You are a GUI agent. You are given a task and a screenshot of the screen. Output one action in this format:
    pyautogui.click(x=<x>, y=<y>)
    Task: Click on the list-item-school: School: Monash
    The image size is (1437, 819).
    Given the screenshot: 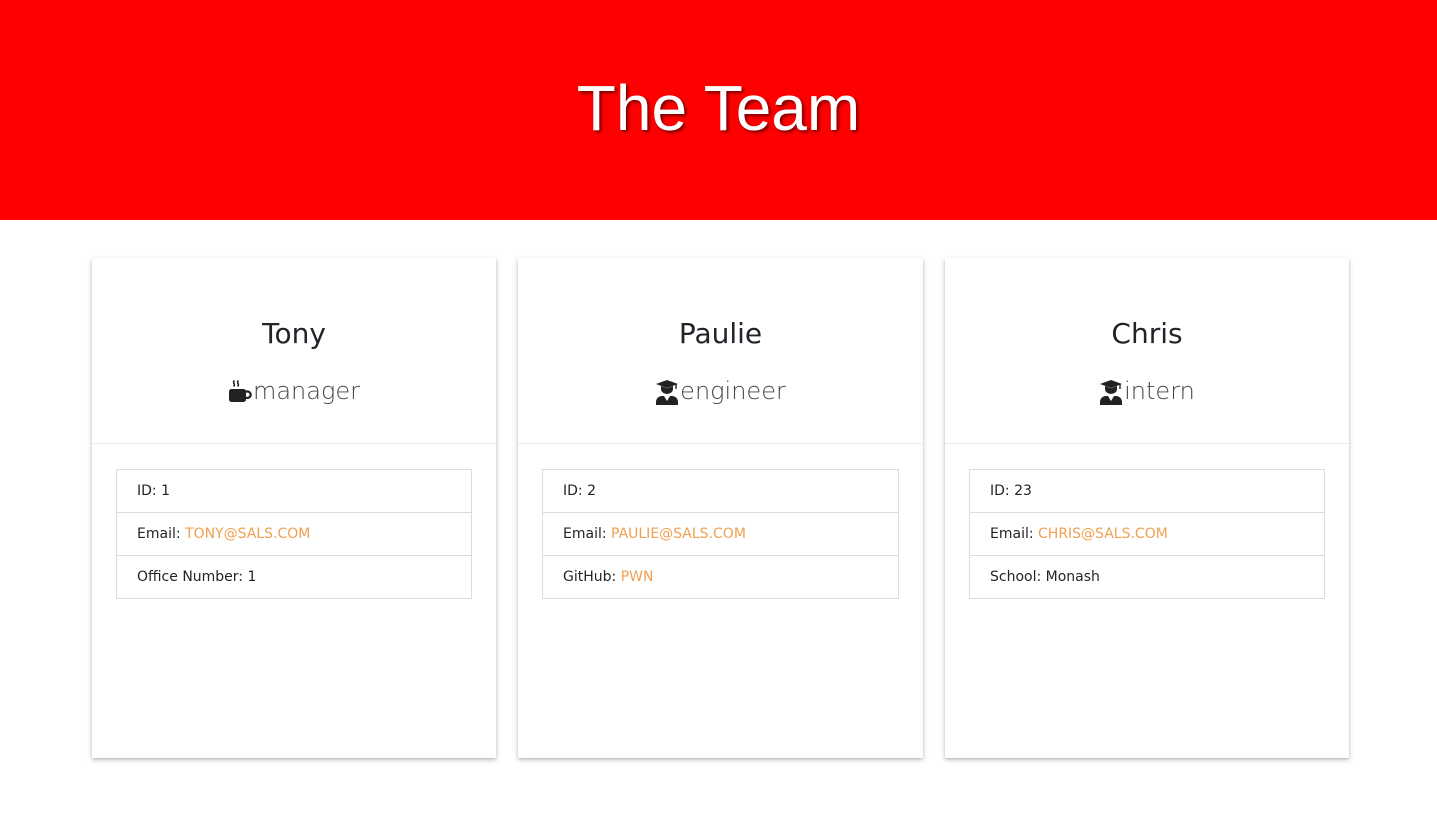 What is the action you would take?
    pyautogui.click(x=1147, y=577)
    